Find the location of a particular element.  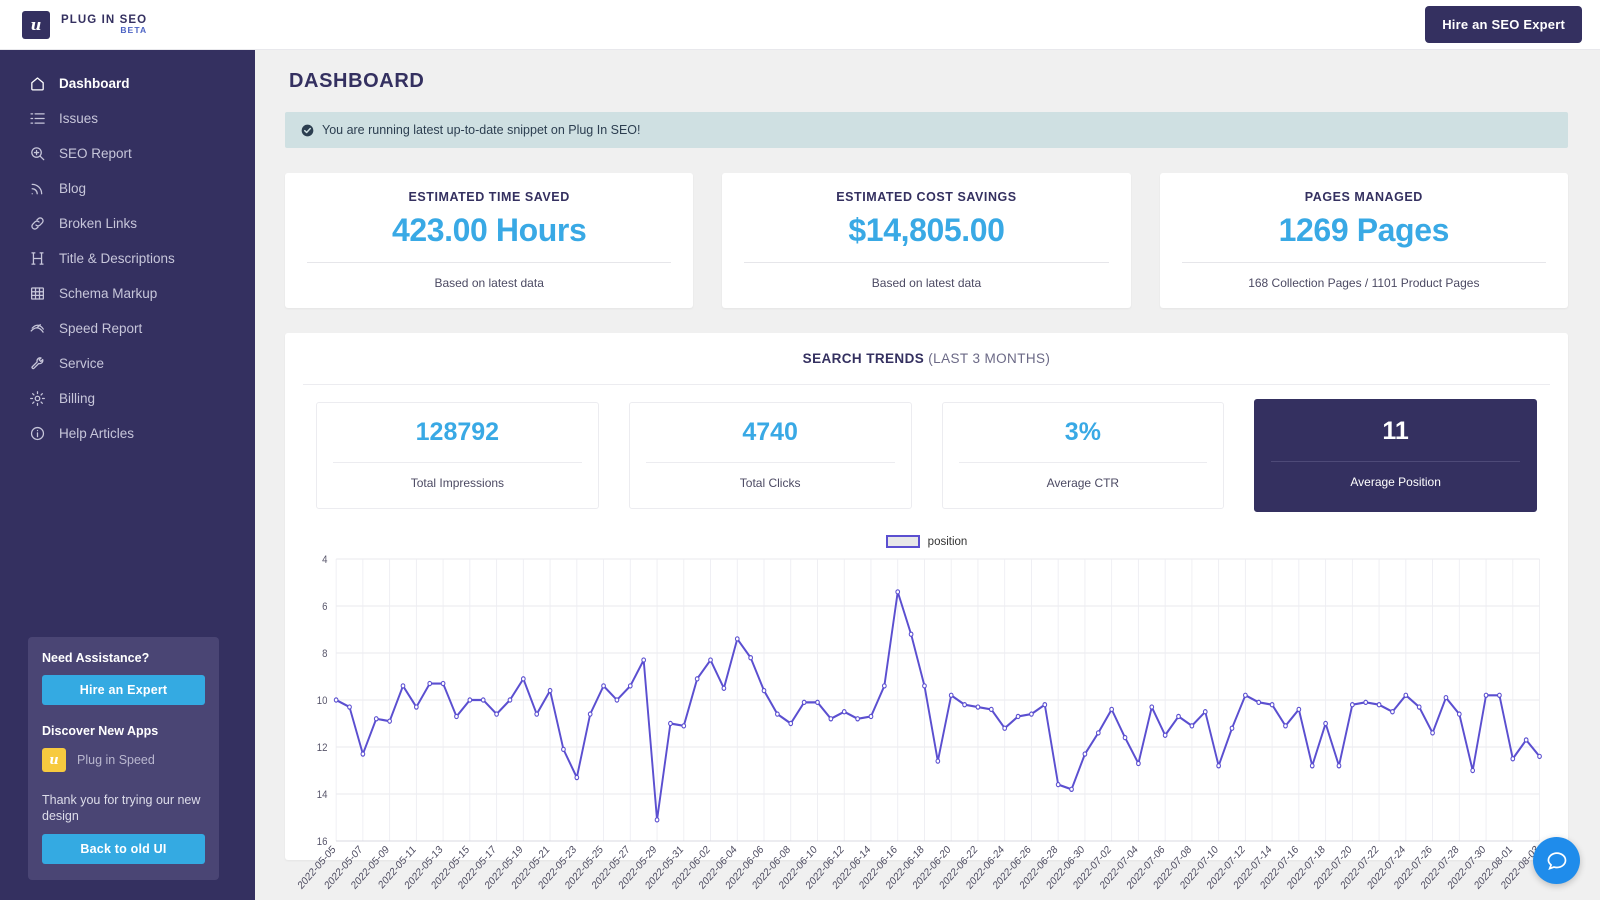

sidebar-item-billing: Billing is located at coordinates (127, 398).